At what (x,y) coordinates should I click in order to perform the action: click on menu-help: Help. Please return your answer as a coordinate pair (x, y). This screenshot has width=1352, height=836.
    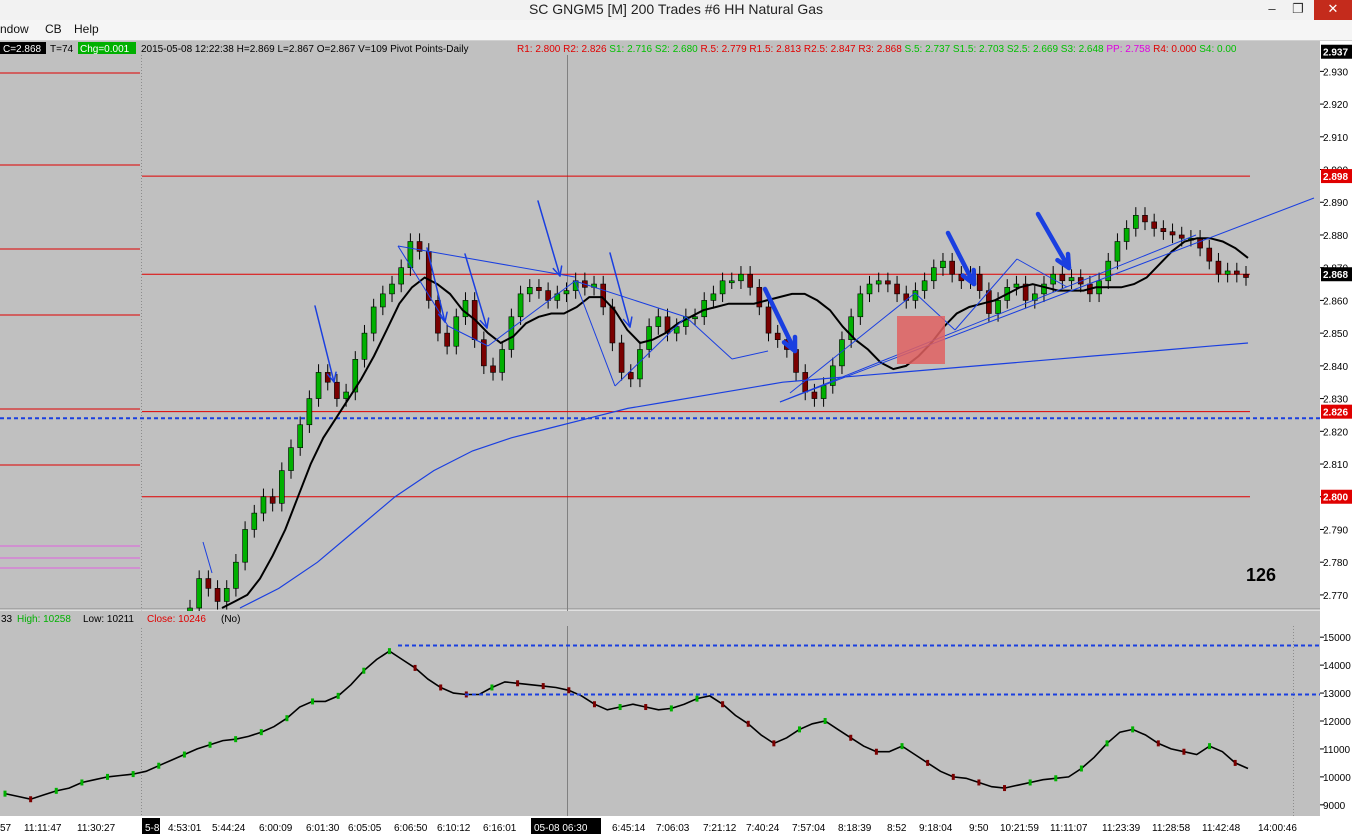
    Looking at the image, I should click on (86, 29).